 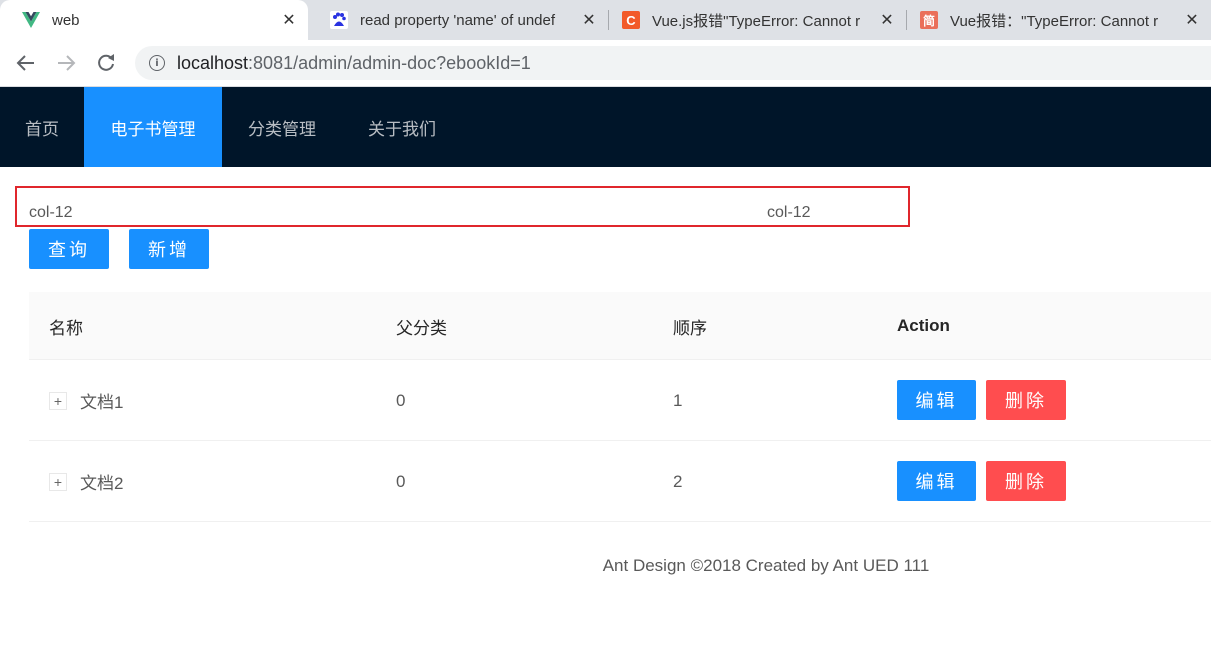 I want to click on grid-row-highlight: col-12 col-12, so click(x=462, y=206).